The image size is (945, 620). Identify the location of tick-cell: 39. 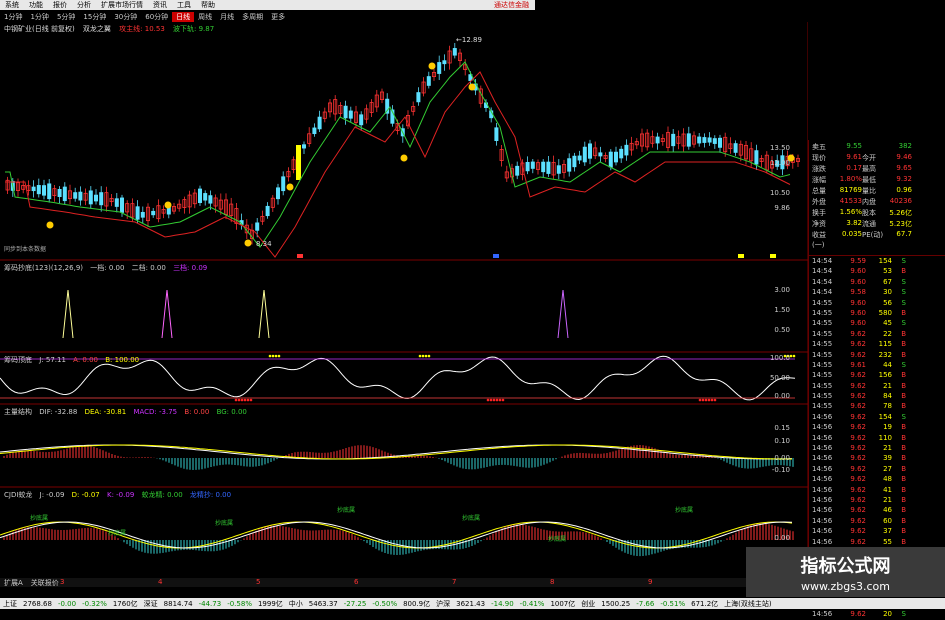
(887, 458).